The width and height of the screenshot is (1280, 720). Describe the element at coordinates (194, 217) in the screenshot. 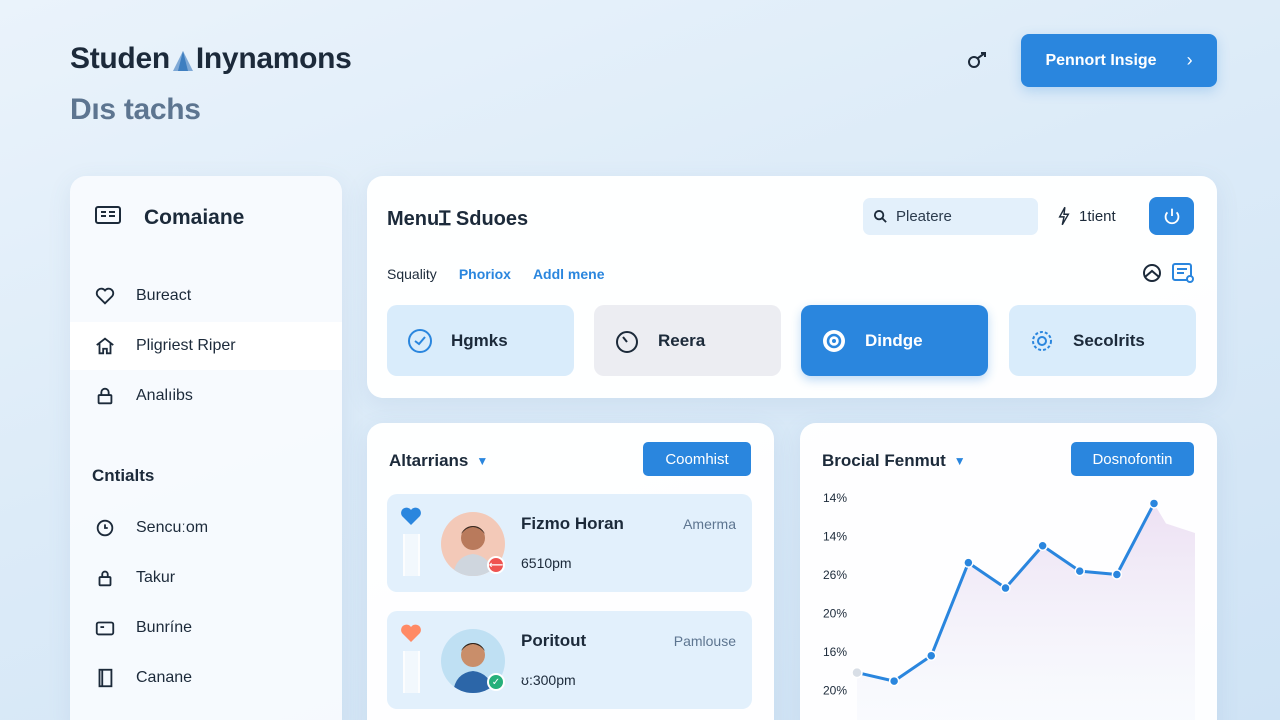

I see `sidebar-title: Comaiane` at that location.